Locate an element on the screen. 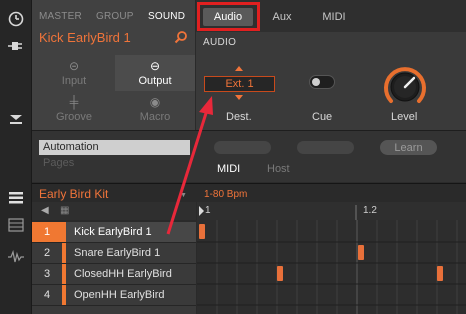  tick-1: 1 is located at coordinates (208, 210).